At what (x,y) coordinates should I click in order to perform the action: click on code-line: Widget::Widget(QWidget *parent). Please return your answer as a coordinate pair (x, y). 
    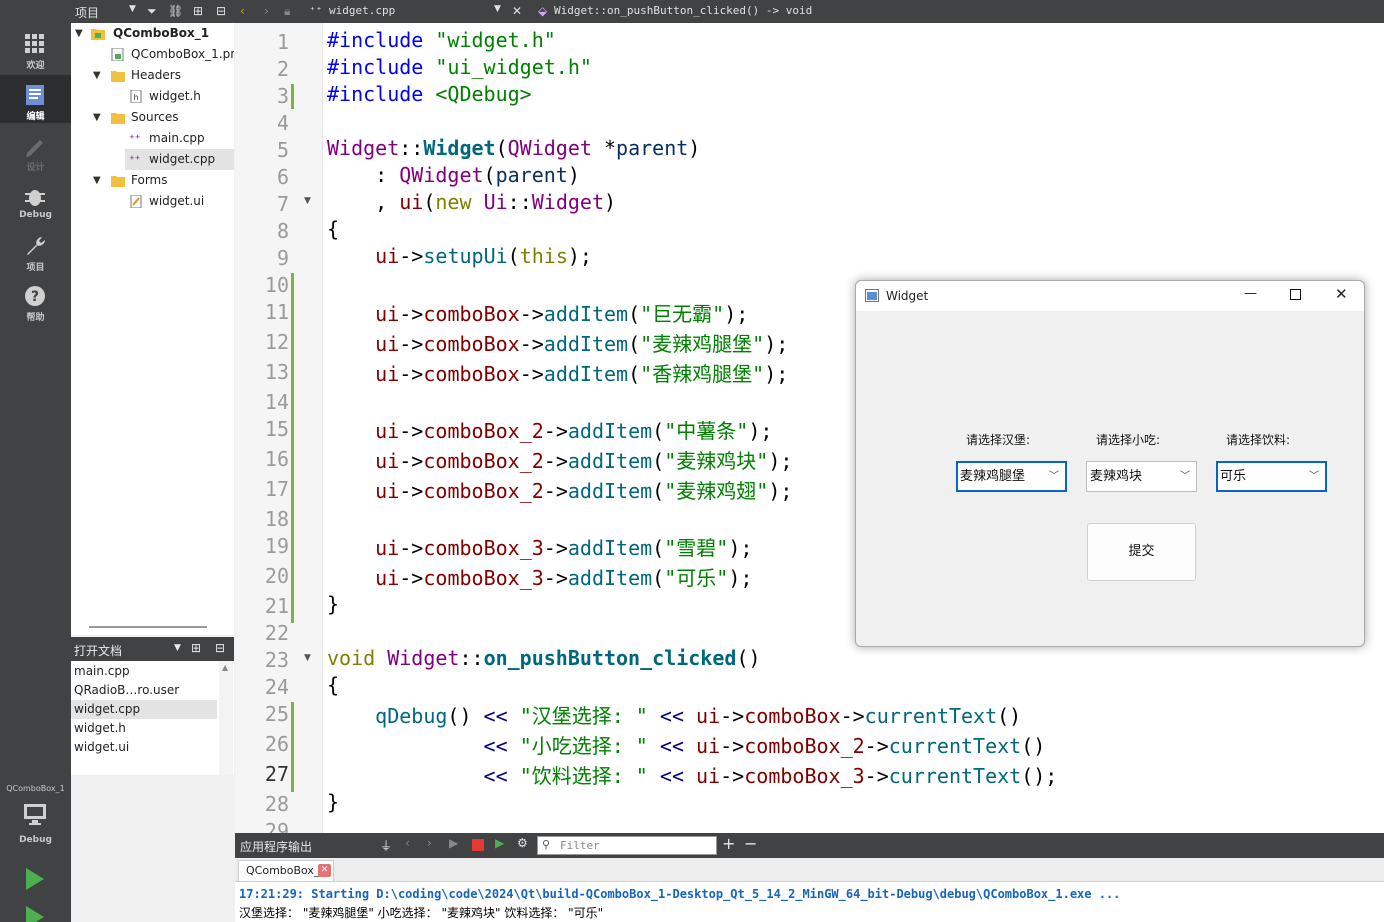
    Looking at the image, I should click on (514, 148).